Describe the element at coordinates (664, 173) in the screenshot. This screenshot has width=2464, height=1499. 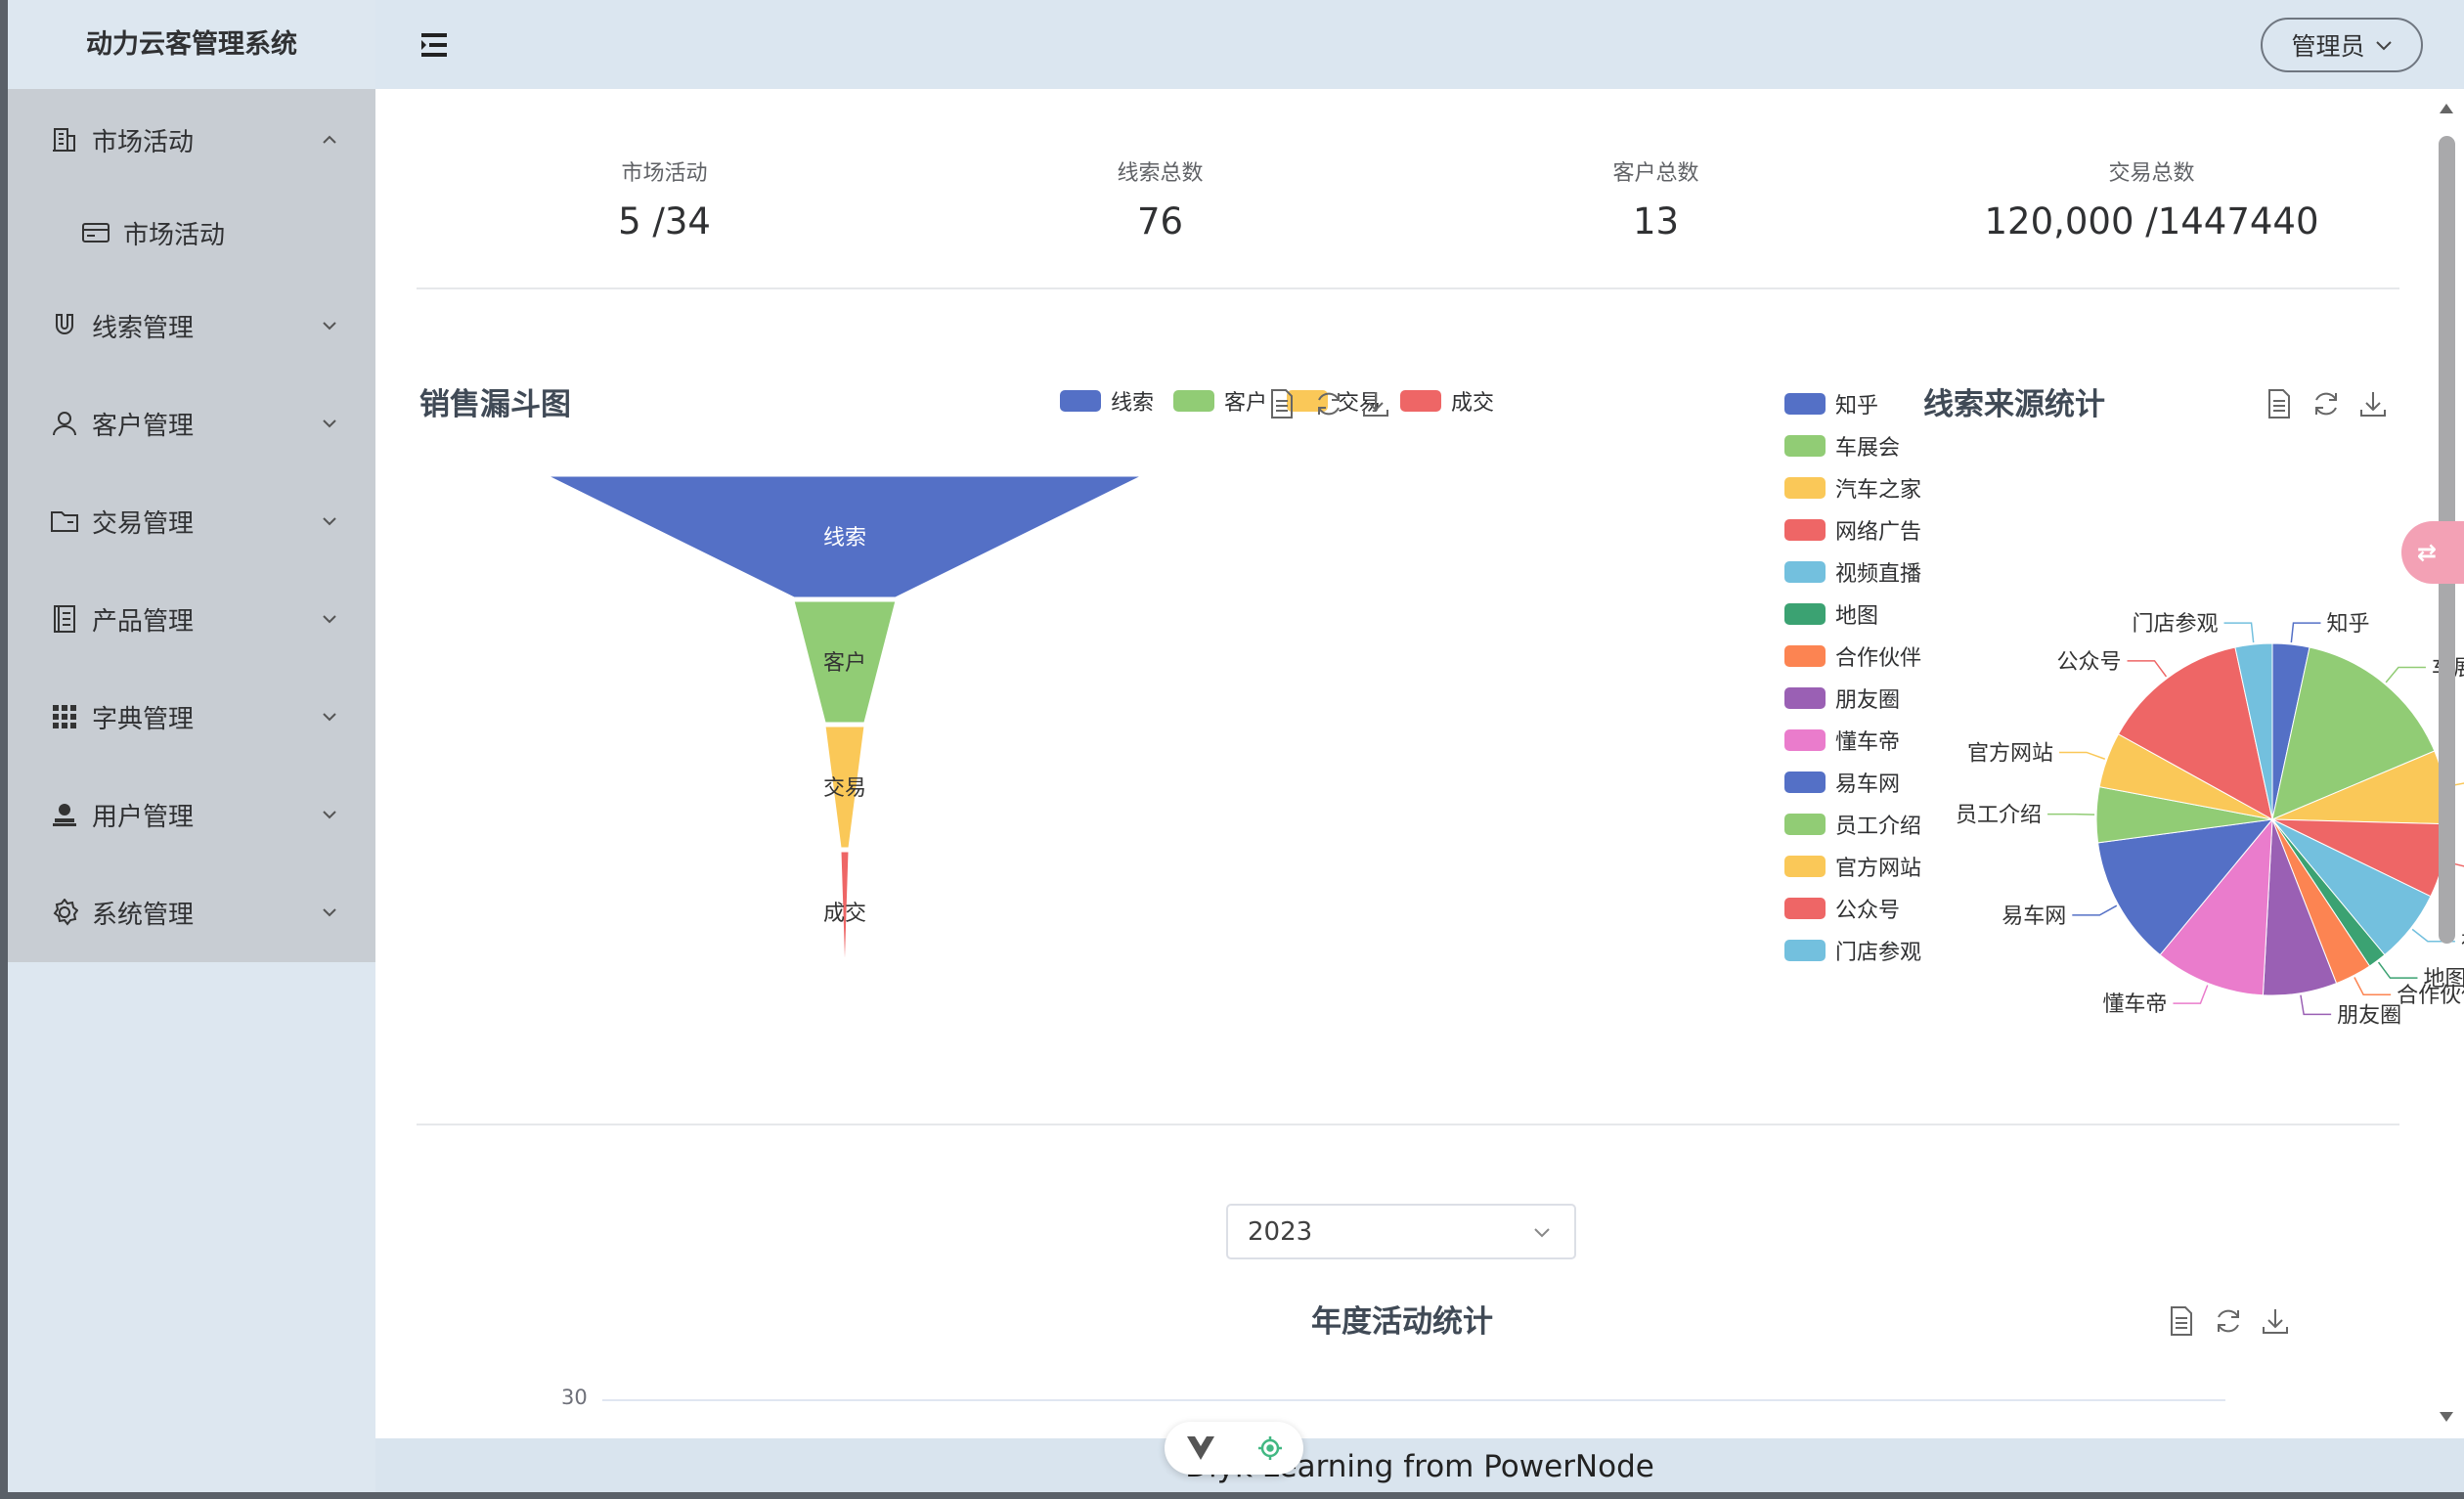
I see `stat-title: 市场活动` at that location.